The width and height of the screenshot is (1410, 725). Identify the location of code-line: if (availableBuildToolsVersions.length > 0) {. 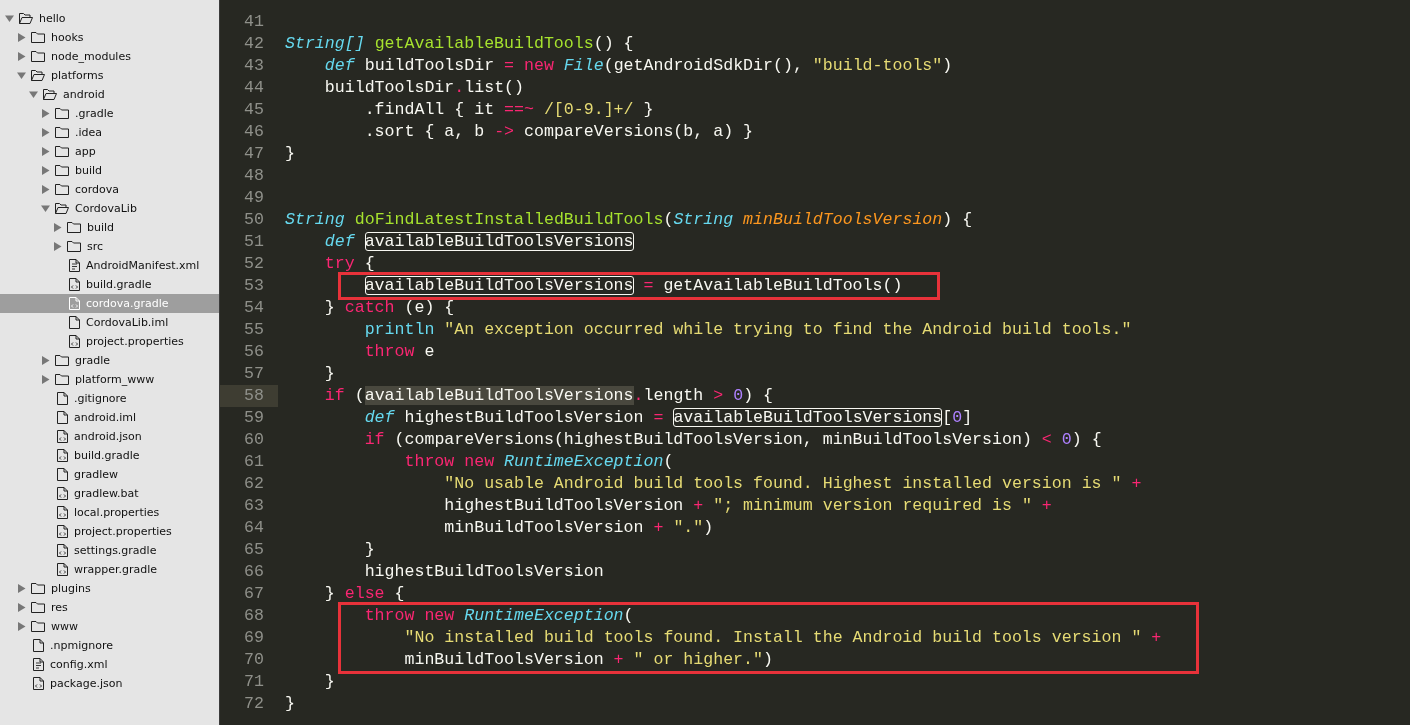
(548, 396).